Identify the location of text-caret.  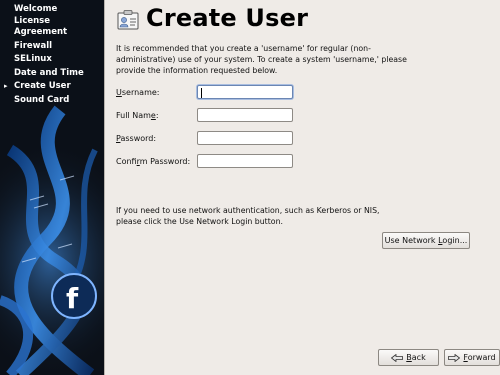
(201, 93).